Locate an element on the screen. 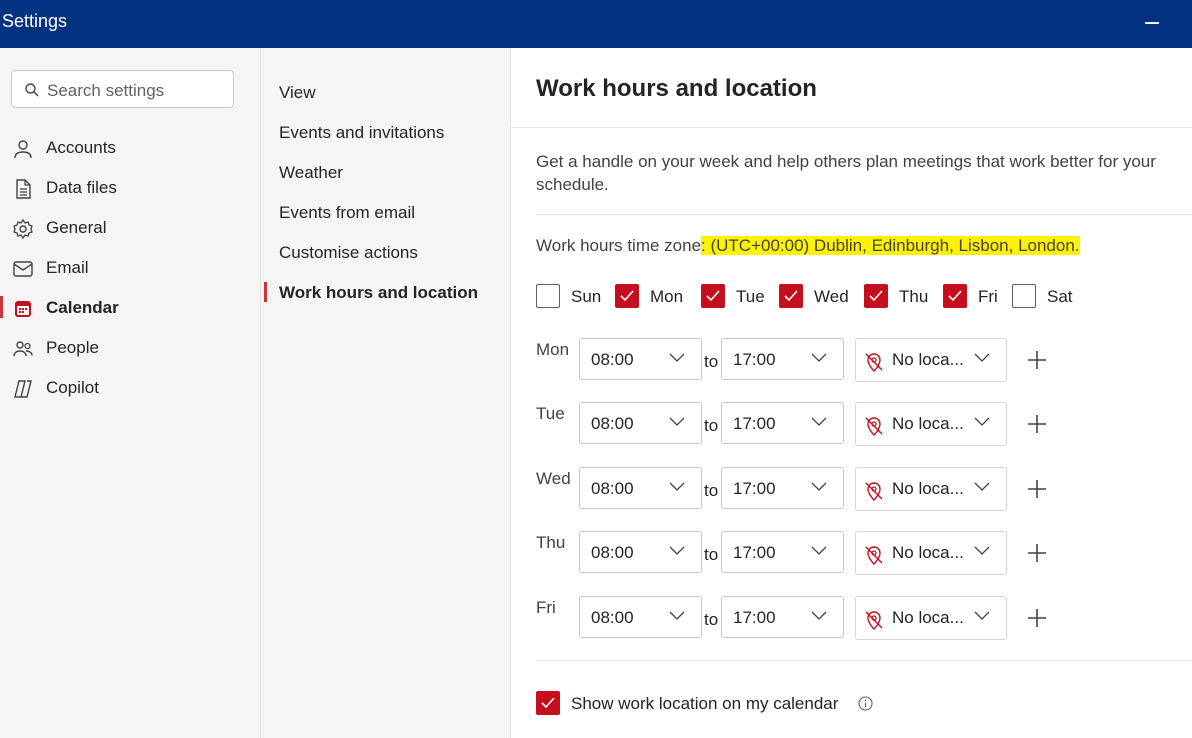 The height and width of the screenshot is (738, 1192). nav-item-label: Copilot is located at coordinates (72, 387).